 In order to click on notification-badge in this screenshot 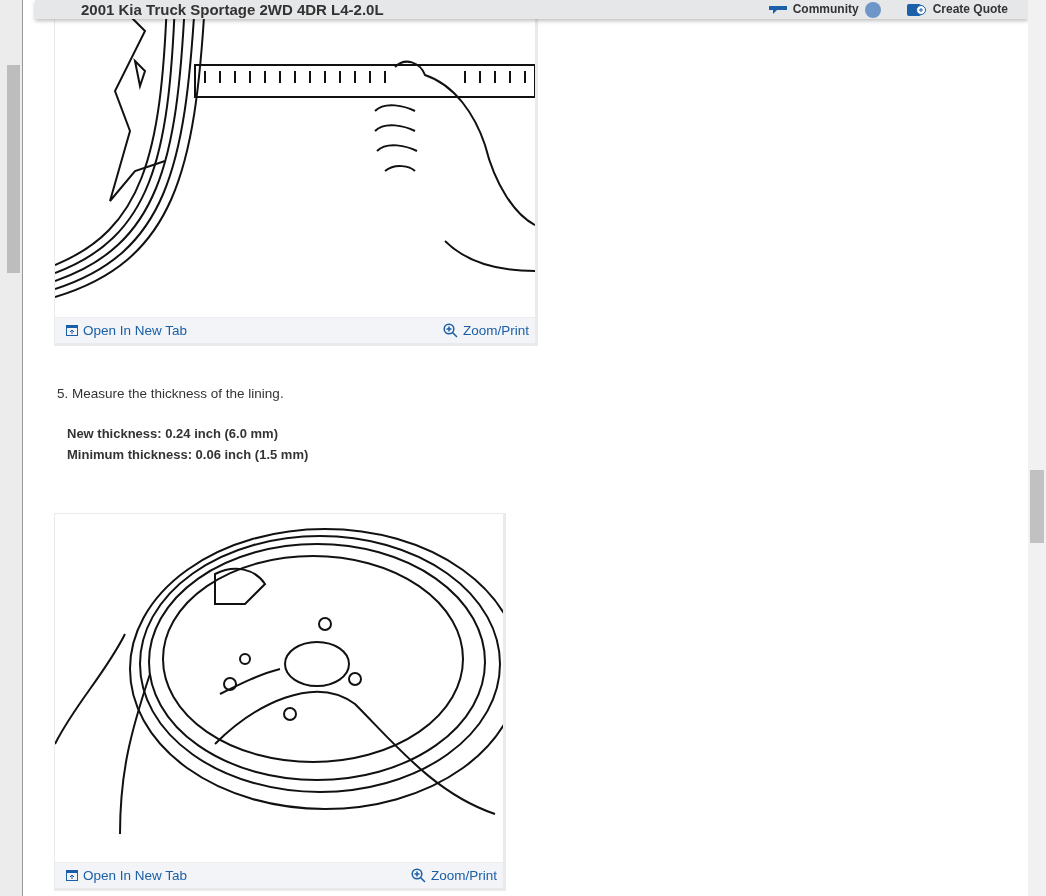, I will do `click(872, 9)`.